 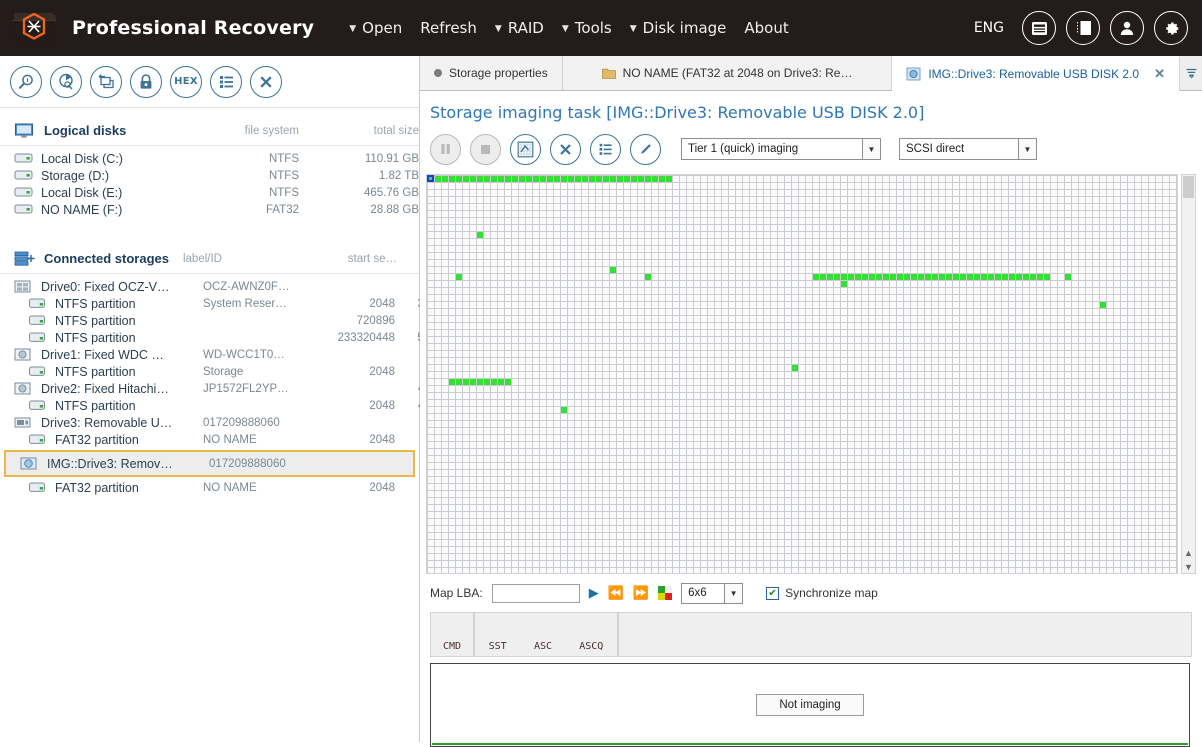 What do you see at coordinates (209, 158) in the screenshot?
I see `list-item: Local Disk (C:) NTFS 110.91 GB` at bounding box center [209, 158].